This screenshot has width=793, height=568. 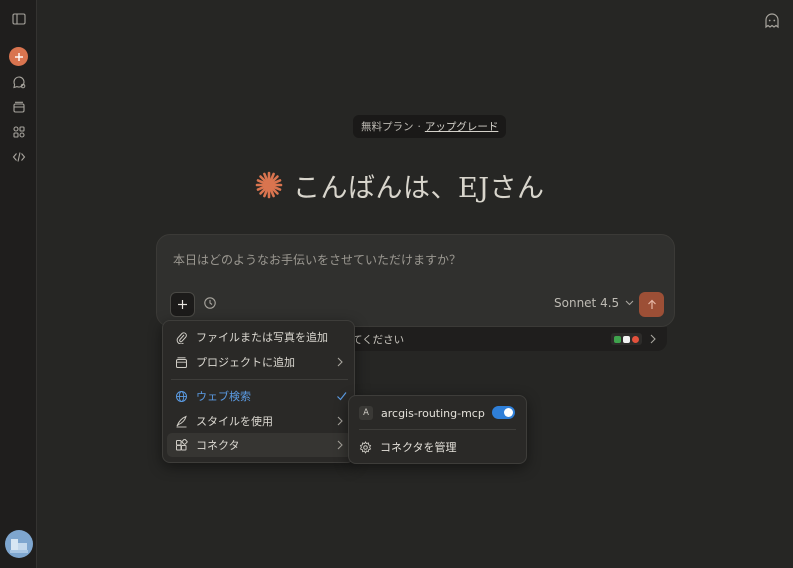 I want to click on connectors-icon, so click(x=182, y=444).